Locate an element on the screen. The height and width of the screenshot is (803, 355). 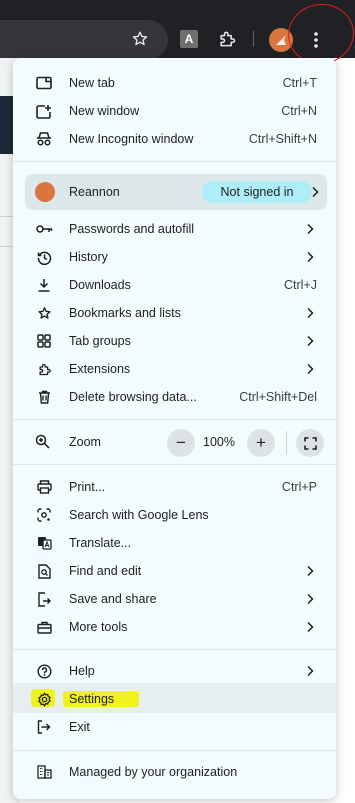
menu-item-passwords-and-autofill: Passwords and autofill is located at coordinates (174, 229).